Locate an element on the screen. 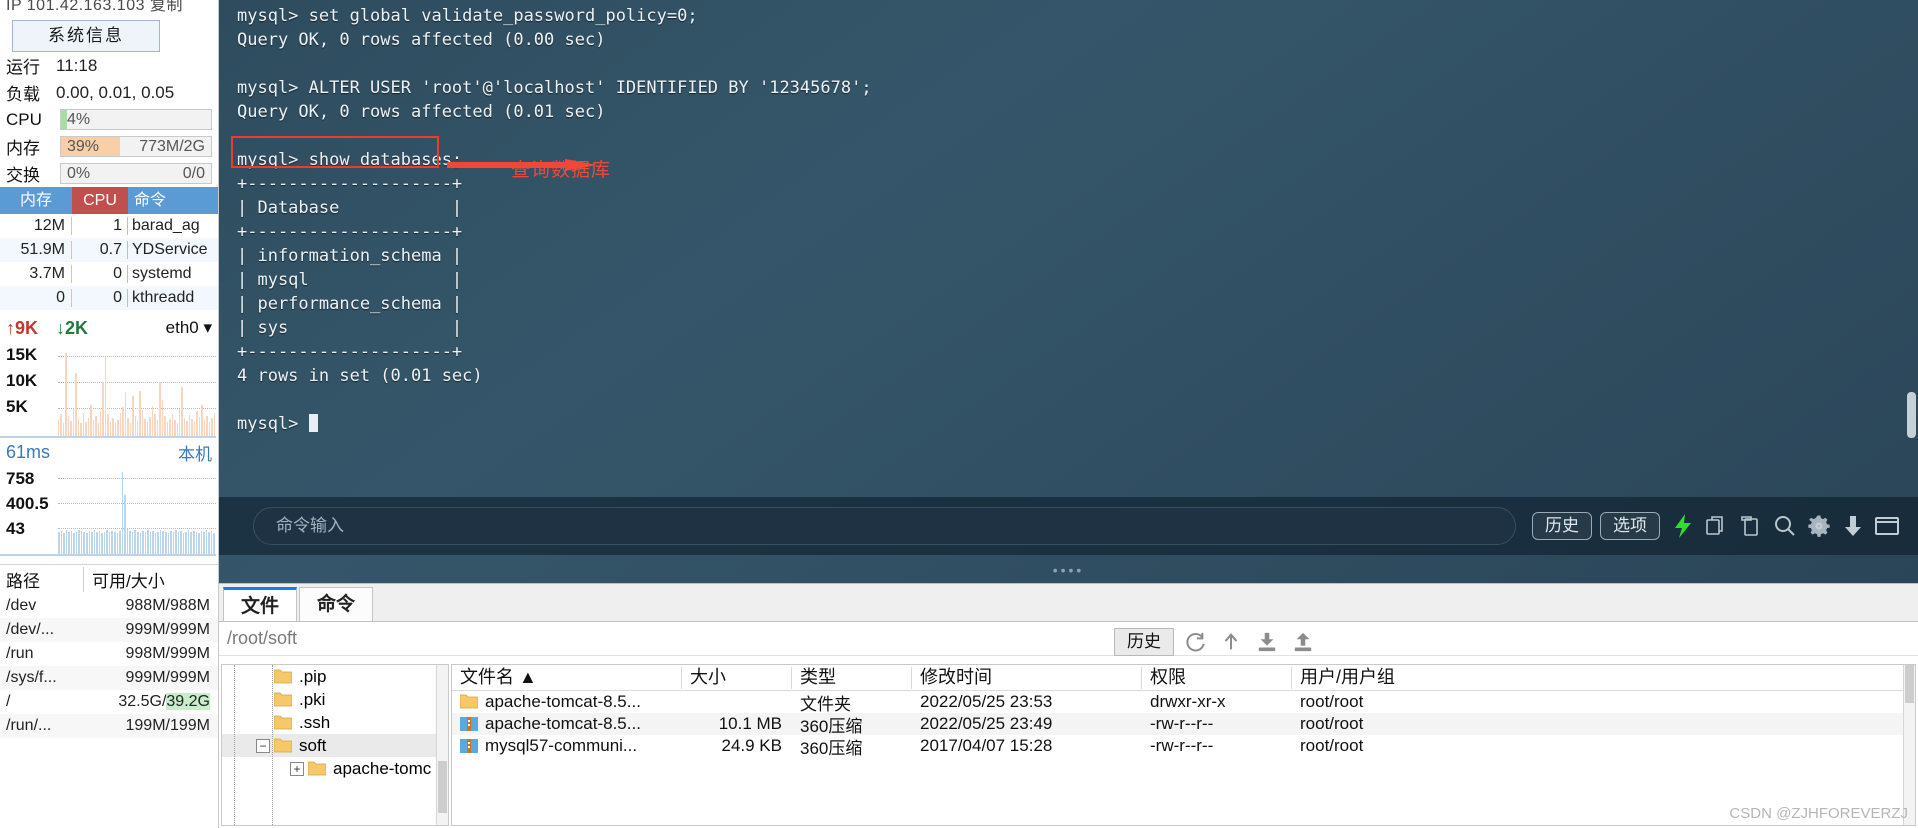  file-list-scrollbar is located at coordinates (1909, 745).